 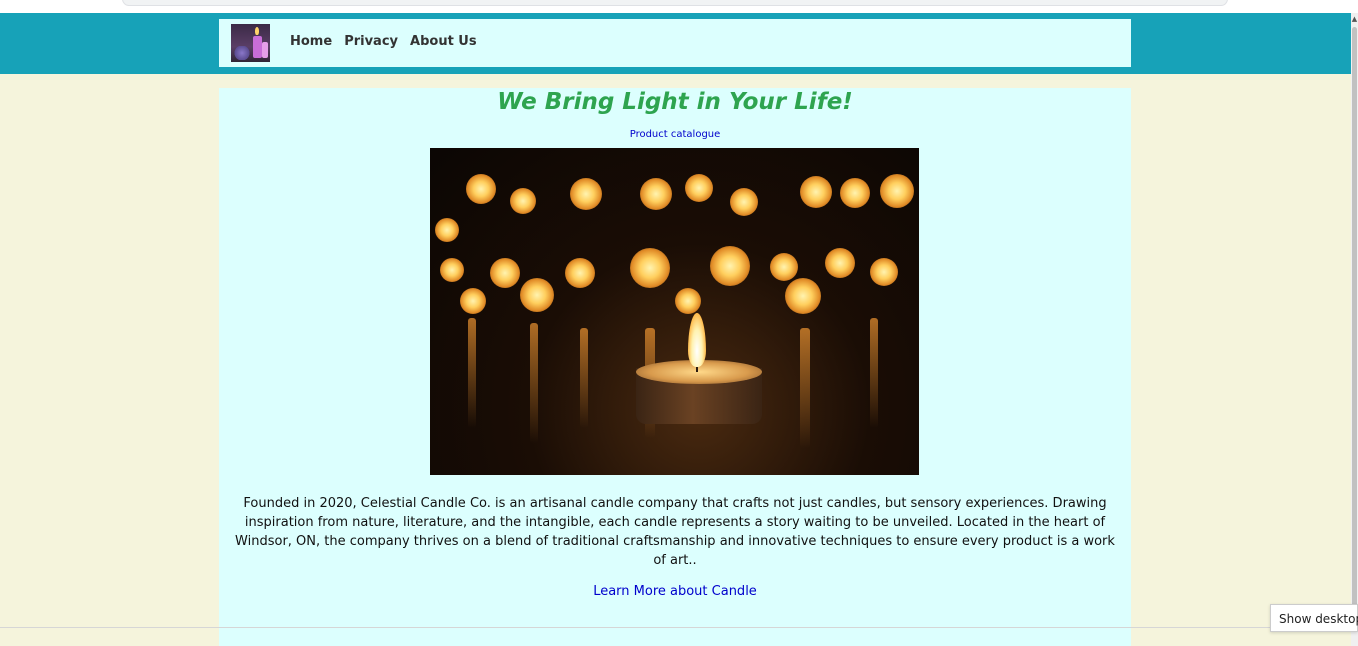 What do you see at coordinates (1354, 19) in the screenshot?
I see `scroll-up-arrow-icon: ▲` at bounding box center [1354, 19].